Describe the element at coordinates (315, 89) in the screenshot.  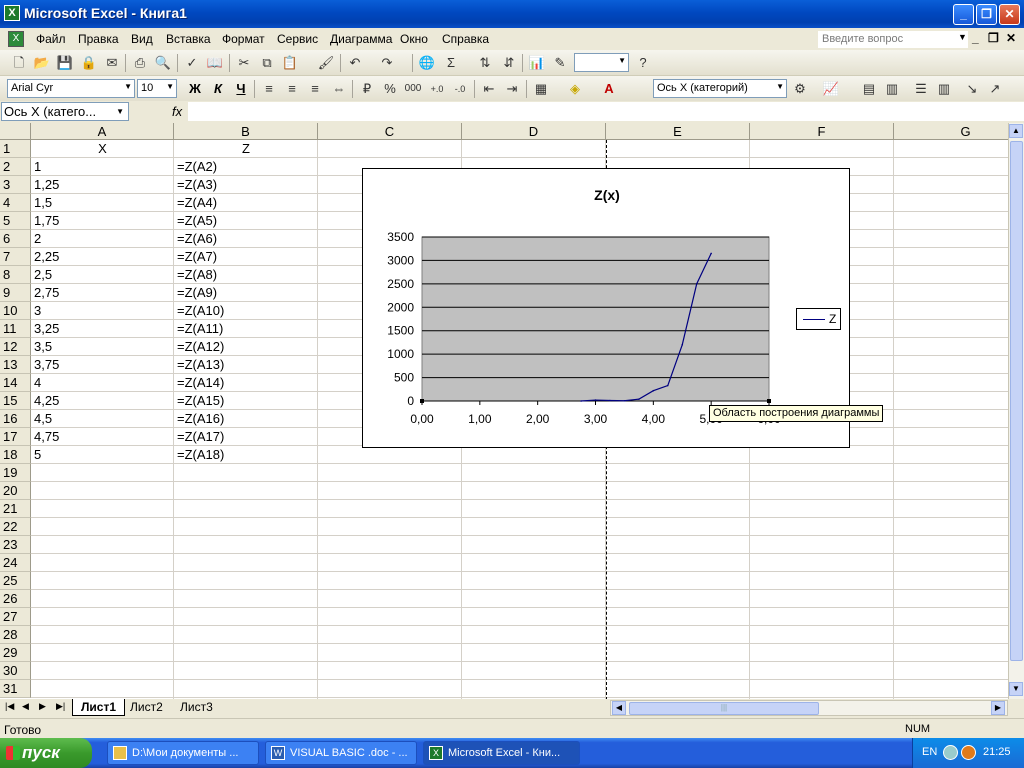
I see `align-right-icon: ≡` at that location.